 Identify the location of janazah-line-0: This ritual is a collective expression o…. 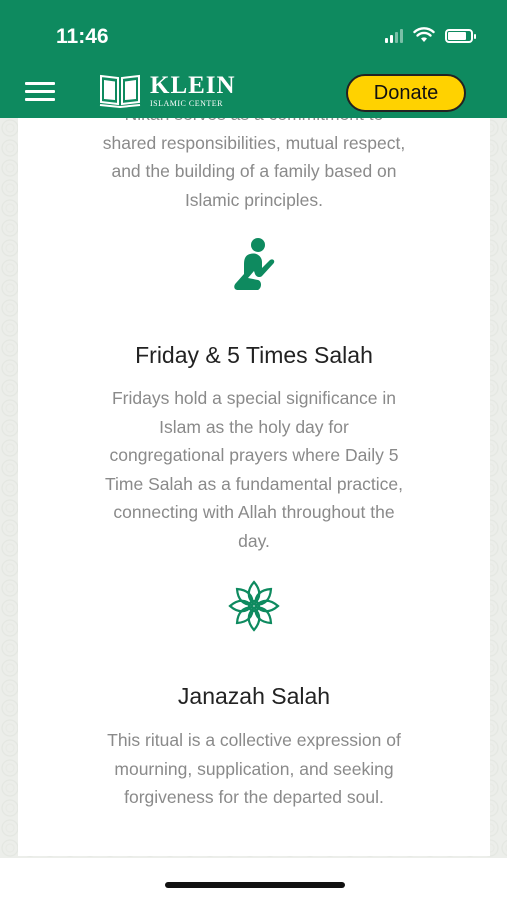
(254, 740).